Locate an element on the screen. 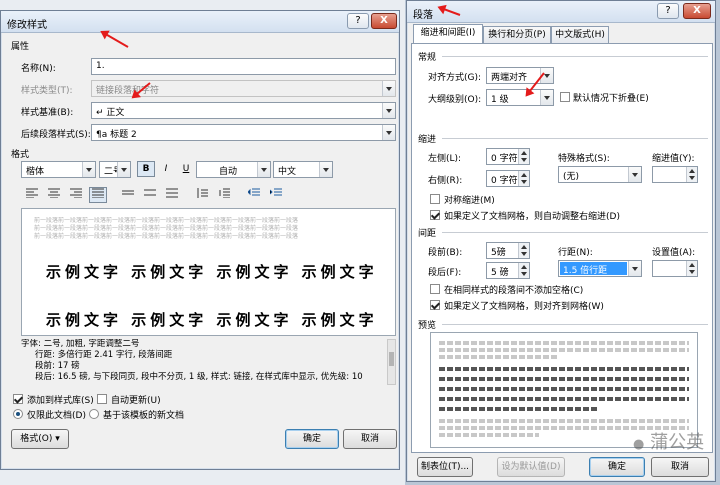  snap-to-grid-checkbox is located at coordinates (435, 305).